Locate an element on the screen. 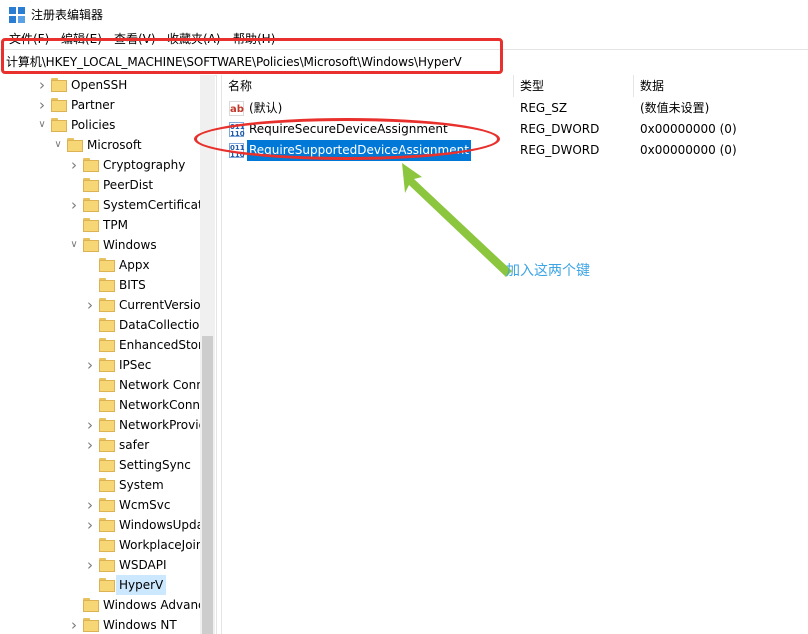  tree-item: HyperV is located at coordinates (100, 585).